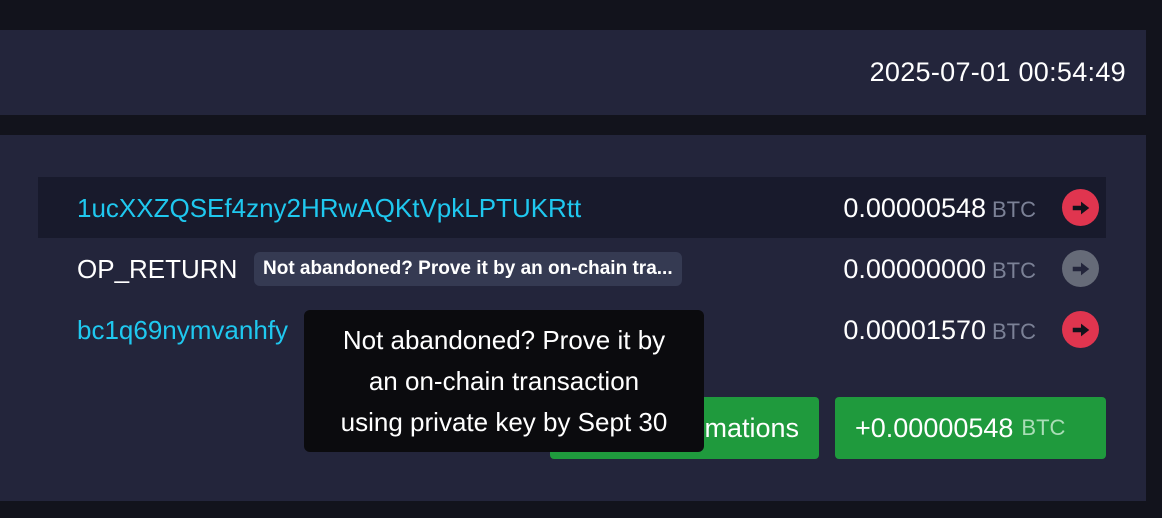 This screenshot has height=518, width=1162. I want to click on output-amount: 0.00000548 BTC, so click(939, 208).